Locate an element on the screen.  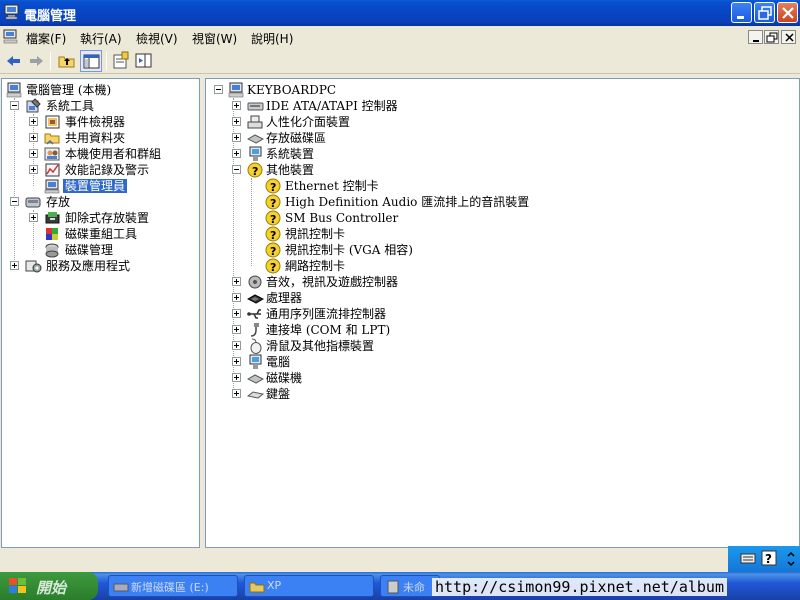
tree-item-shared-folders: 共用資料夾 is located at coordinates (101, 138).